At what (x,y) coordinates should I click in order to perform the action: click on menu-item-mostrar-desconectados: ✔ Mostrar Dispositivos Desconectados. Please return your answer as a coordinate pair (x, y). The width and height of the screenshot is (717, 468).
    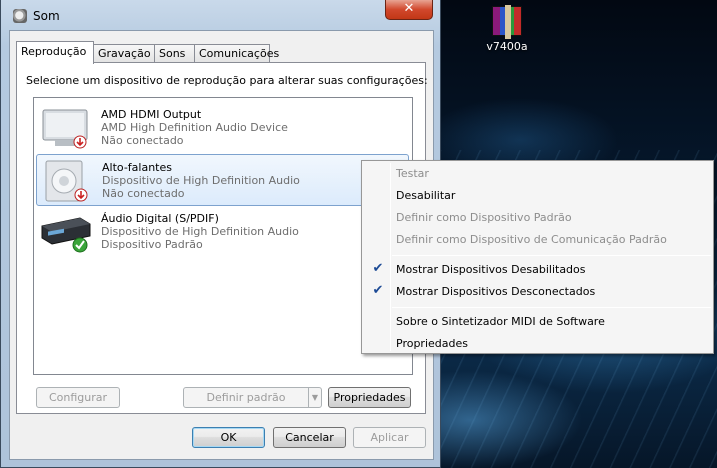
    Looking at the image, I should click on (537, 292).